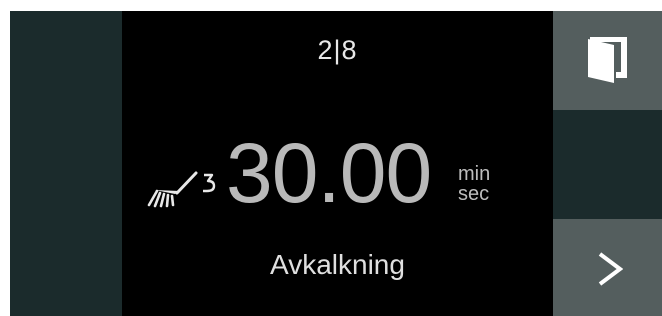 This screenshot has width=662, height=316. I want to click on door-button, so click(607, 60).